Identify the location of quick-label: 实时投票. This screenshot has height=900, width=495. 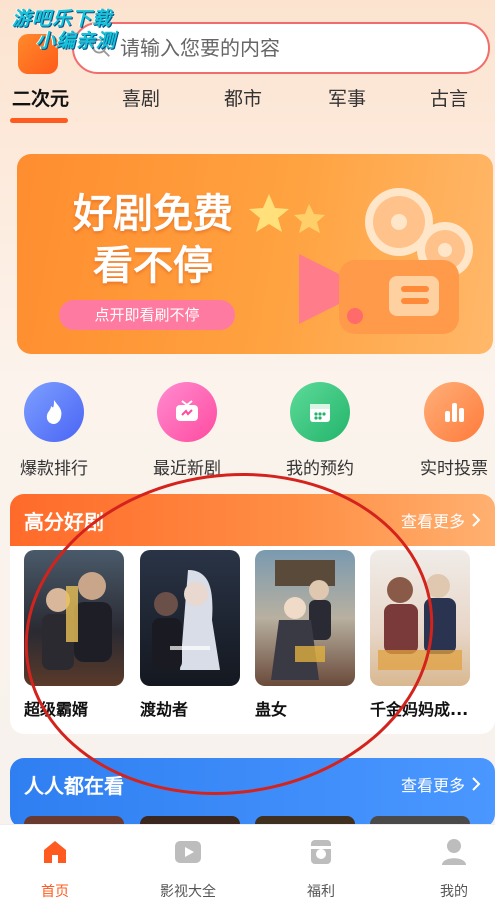
(454, 469).